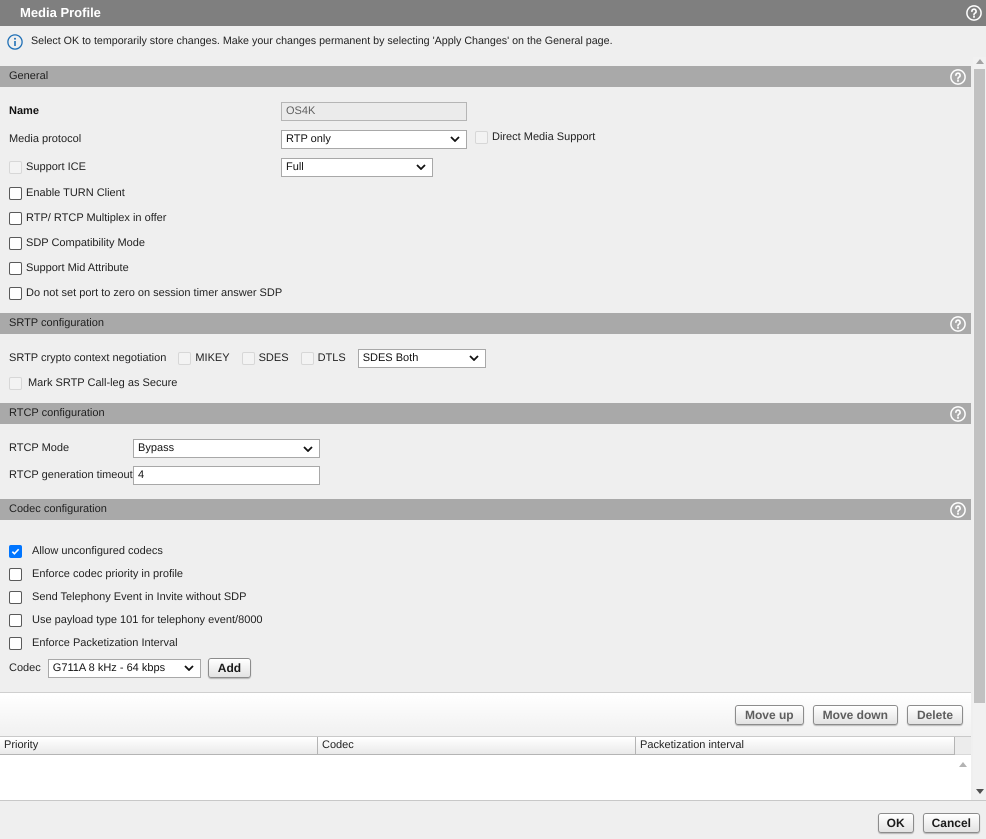 The image size is (986, 839). What do you see at coordinates (332, 358) in the screenshot?
I see `checkbox-label: DTLS` at bounding box center [332, 358].